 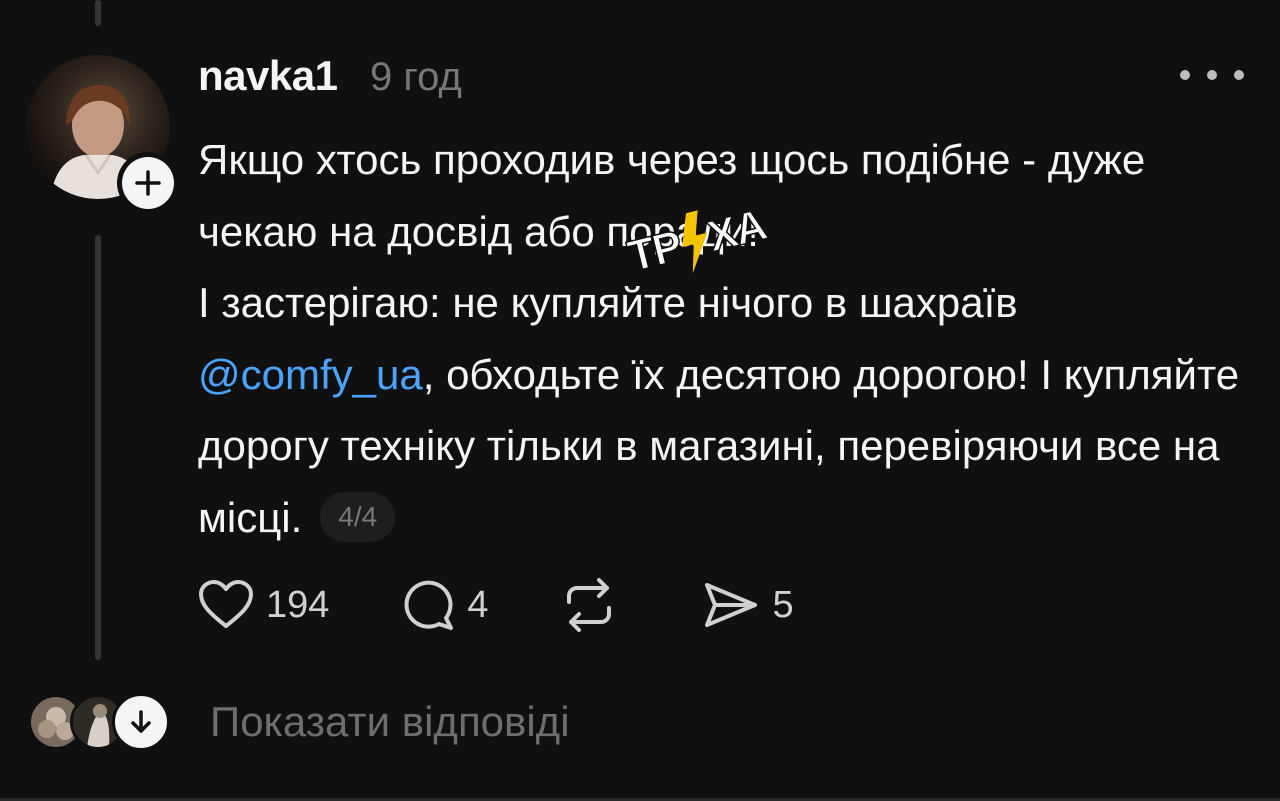 What do you see at coordinates (98, 13) in the screenshot?
I see `thread-line-top` at bounding box center [98, 13].